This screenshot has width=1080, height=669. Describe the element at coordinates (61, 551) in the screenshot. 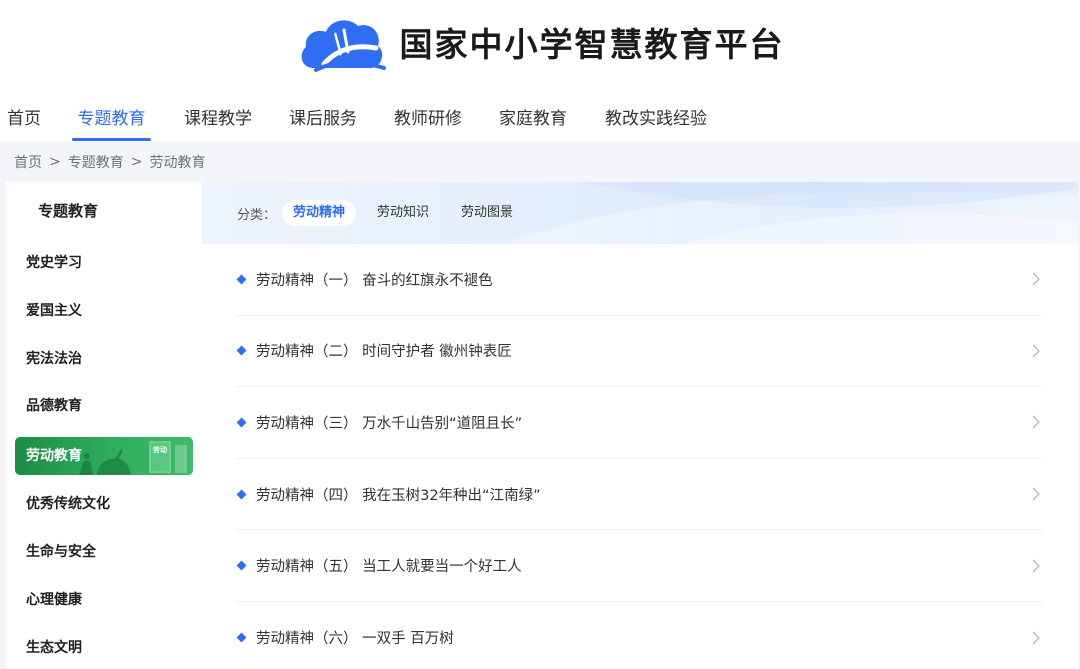

I see `sidebar-item-label: 生命与安全` at that location.